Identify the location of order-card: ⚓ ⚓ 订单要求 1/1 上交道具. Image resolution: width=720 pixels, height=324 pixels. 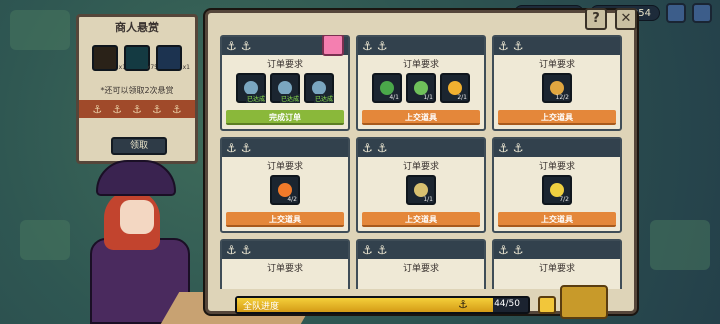
(421, 185).